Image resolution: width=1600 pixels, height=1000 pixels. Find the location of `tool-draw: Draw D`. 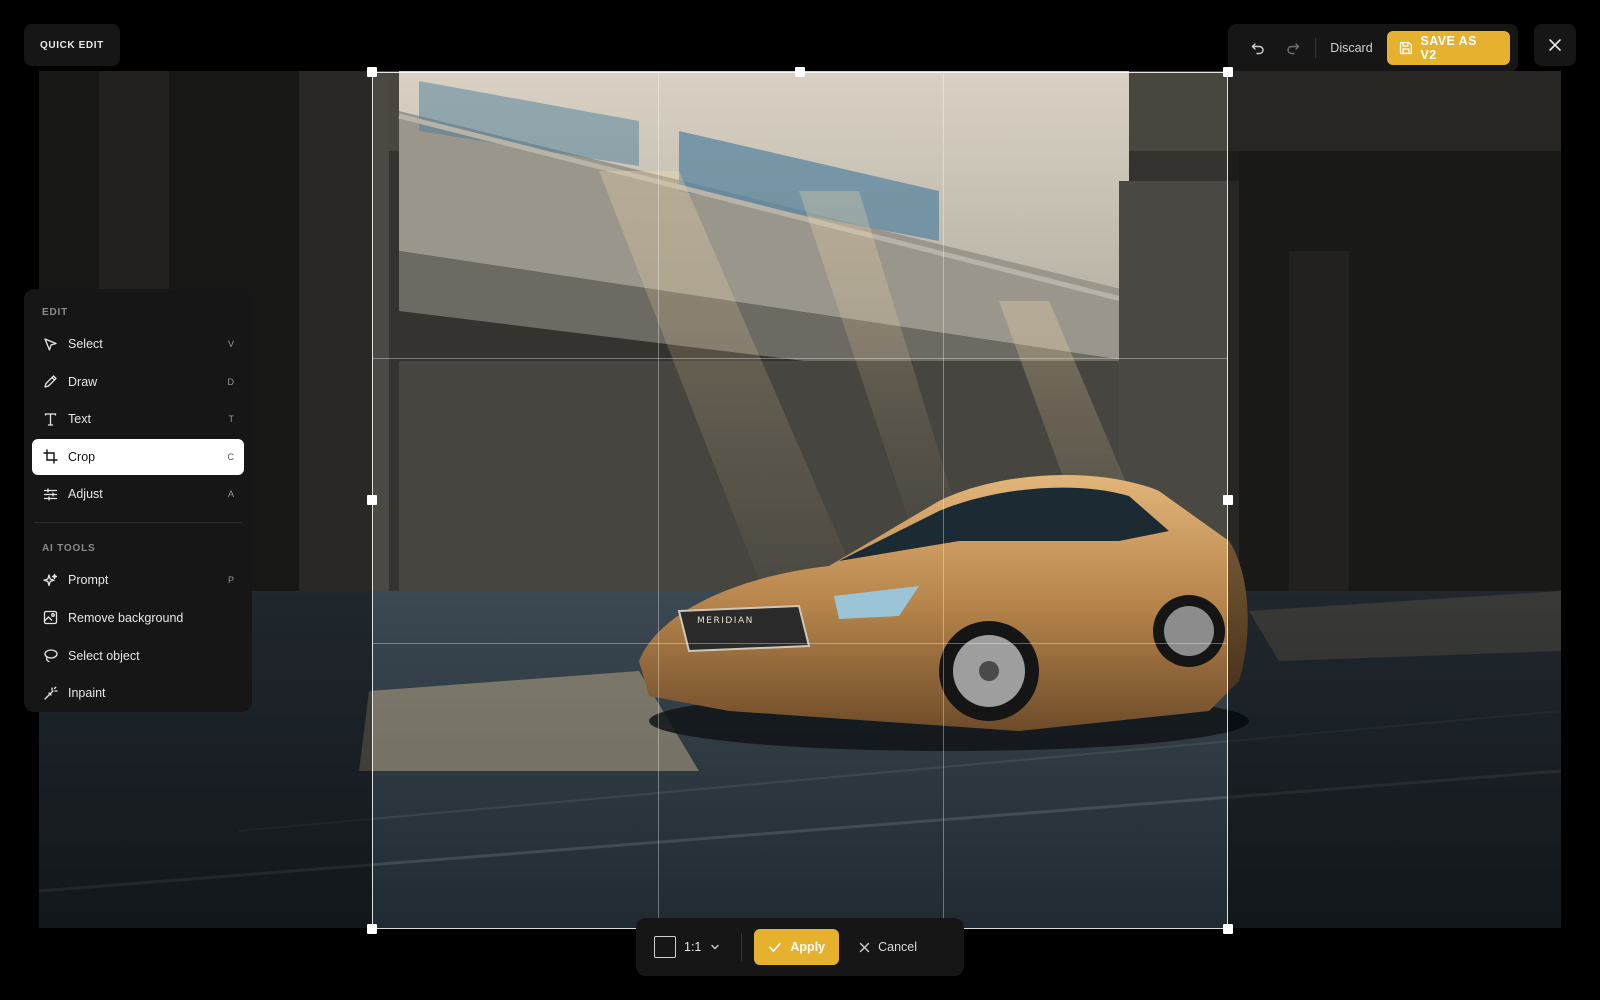

tool-draw: Draw D is located at coordinates (138, 382).